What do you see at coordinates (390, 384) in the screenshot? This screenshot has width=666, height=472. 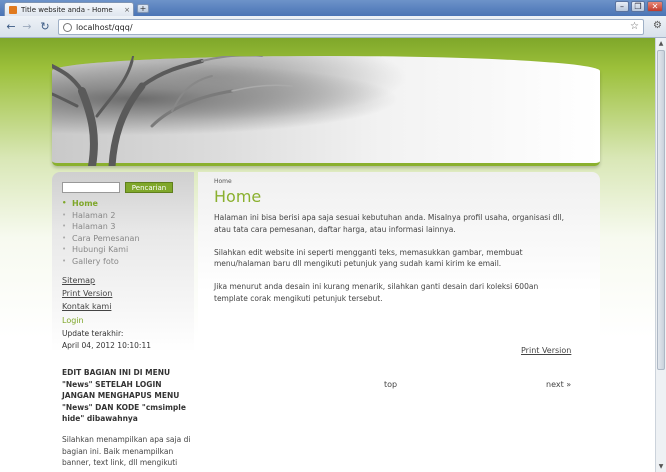 I see `top-link: top` at bounding box center [390, 384].